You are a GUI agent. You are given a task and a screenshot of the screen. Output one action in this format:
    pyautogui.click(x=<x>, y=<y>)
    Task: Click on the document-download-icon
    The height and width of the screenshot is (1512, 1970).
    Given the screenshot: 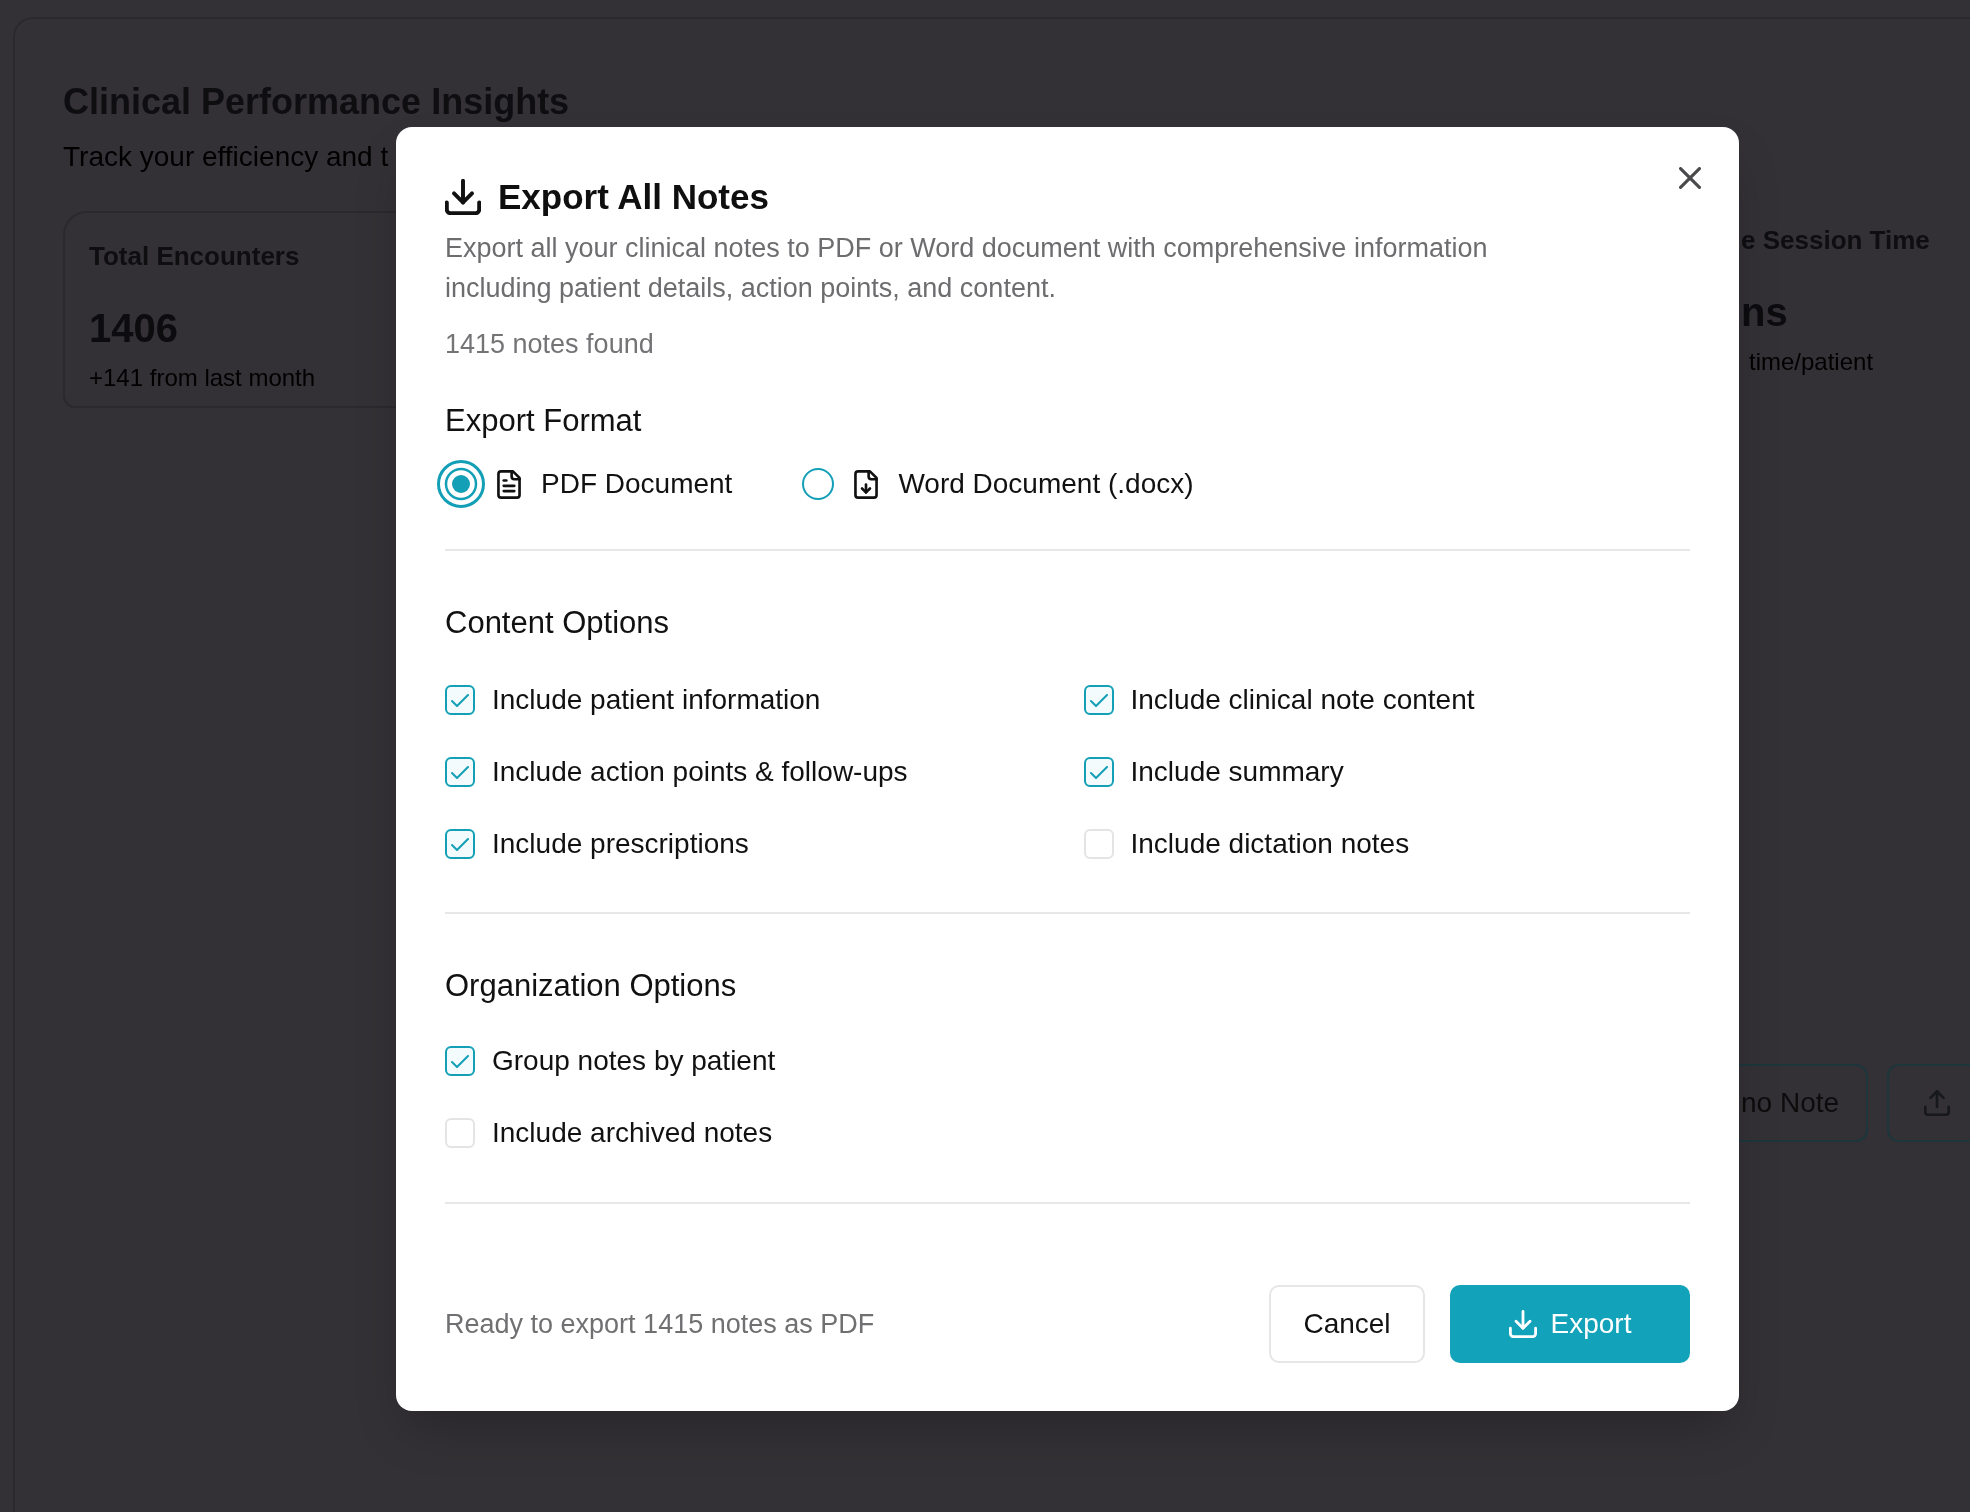 What is the action you would take?
    pyautogui.click(x=866, y=484)
    